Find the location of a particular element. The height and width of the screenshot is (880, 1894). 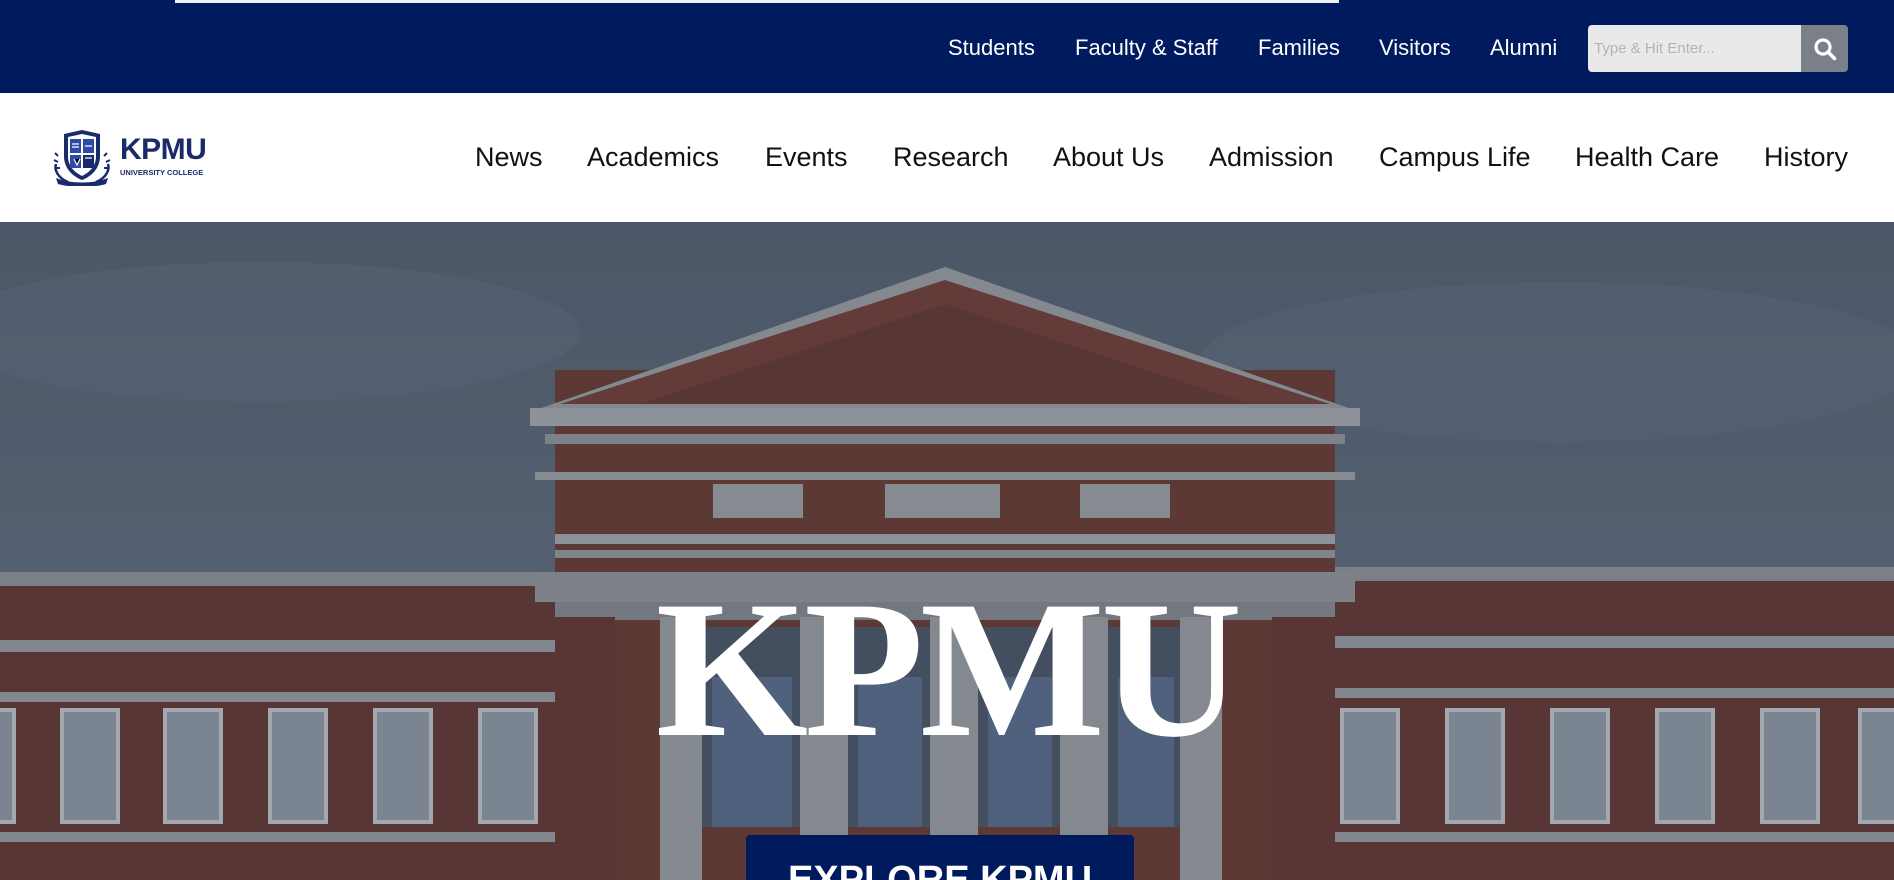

search-form is located at coordinates (1718, 48).